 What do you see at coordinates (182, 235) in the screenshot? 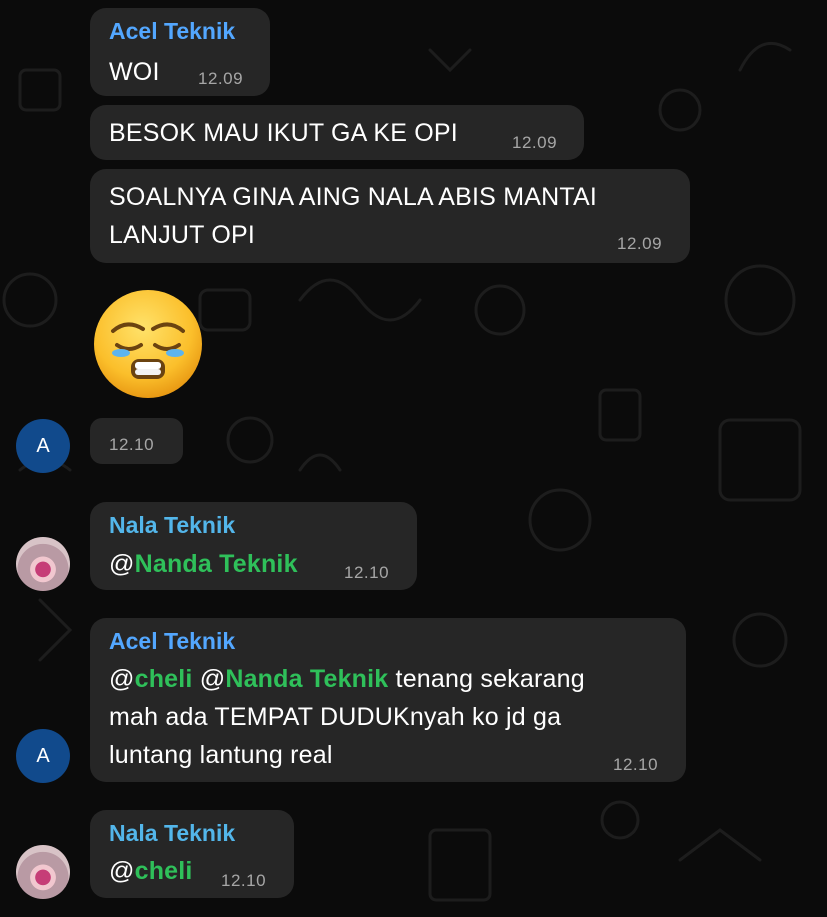
I see `message-text-line: LANJUT OPI` at bounding box center [182, 235].